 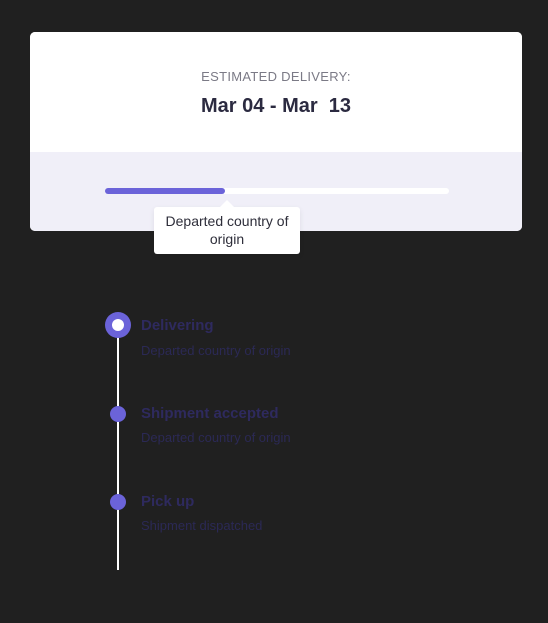 I want to click on timeline-step-title: Delivering, so click(x=177, y=325).